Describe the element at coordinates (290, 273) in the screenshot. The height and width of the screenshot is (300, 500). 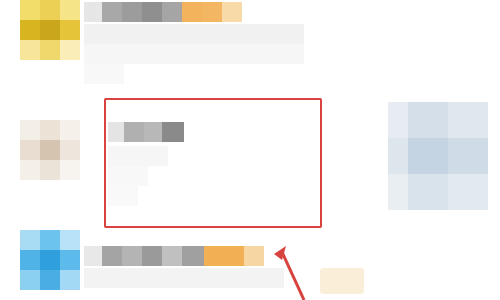
I see `red-pointer-arrow-icon` at that location.